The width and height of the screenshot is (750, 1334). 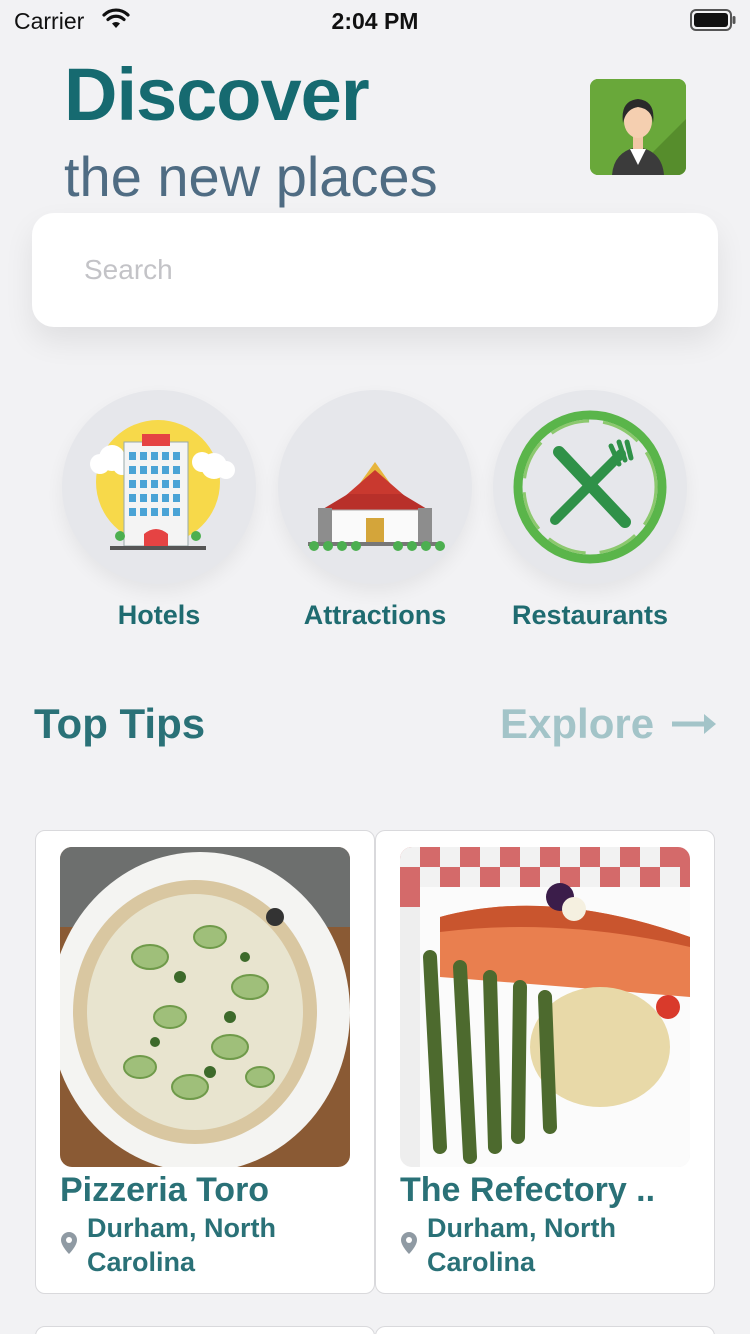 What do you see at coordinates (694, 726) in the screenshot?
I see `arrow-right-icon` at bounding box center [694, 726].